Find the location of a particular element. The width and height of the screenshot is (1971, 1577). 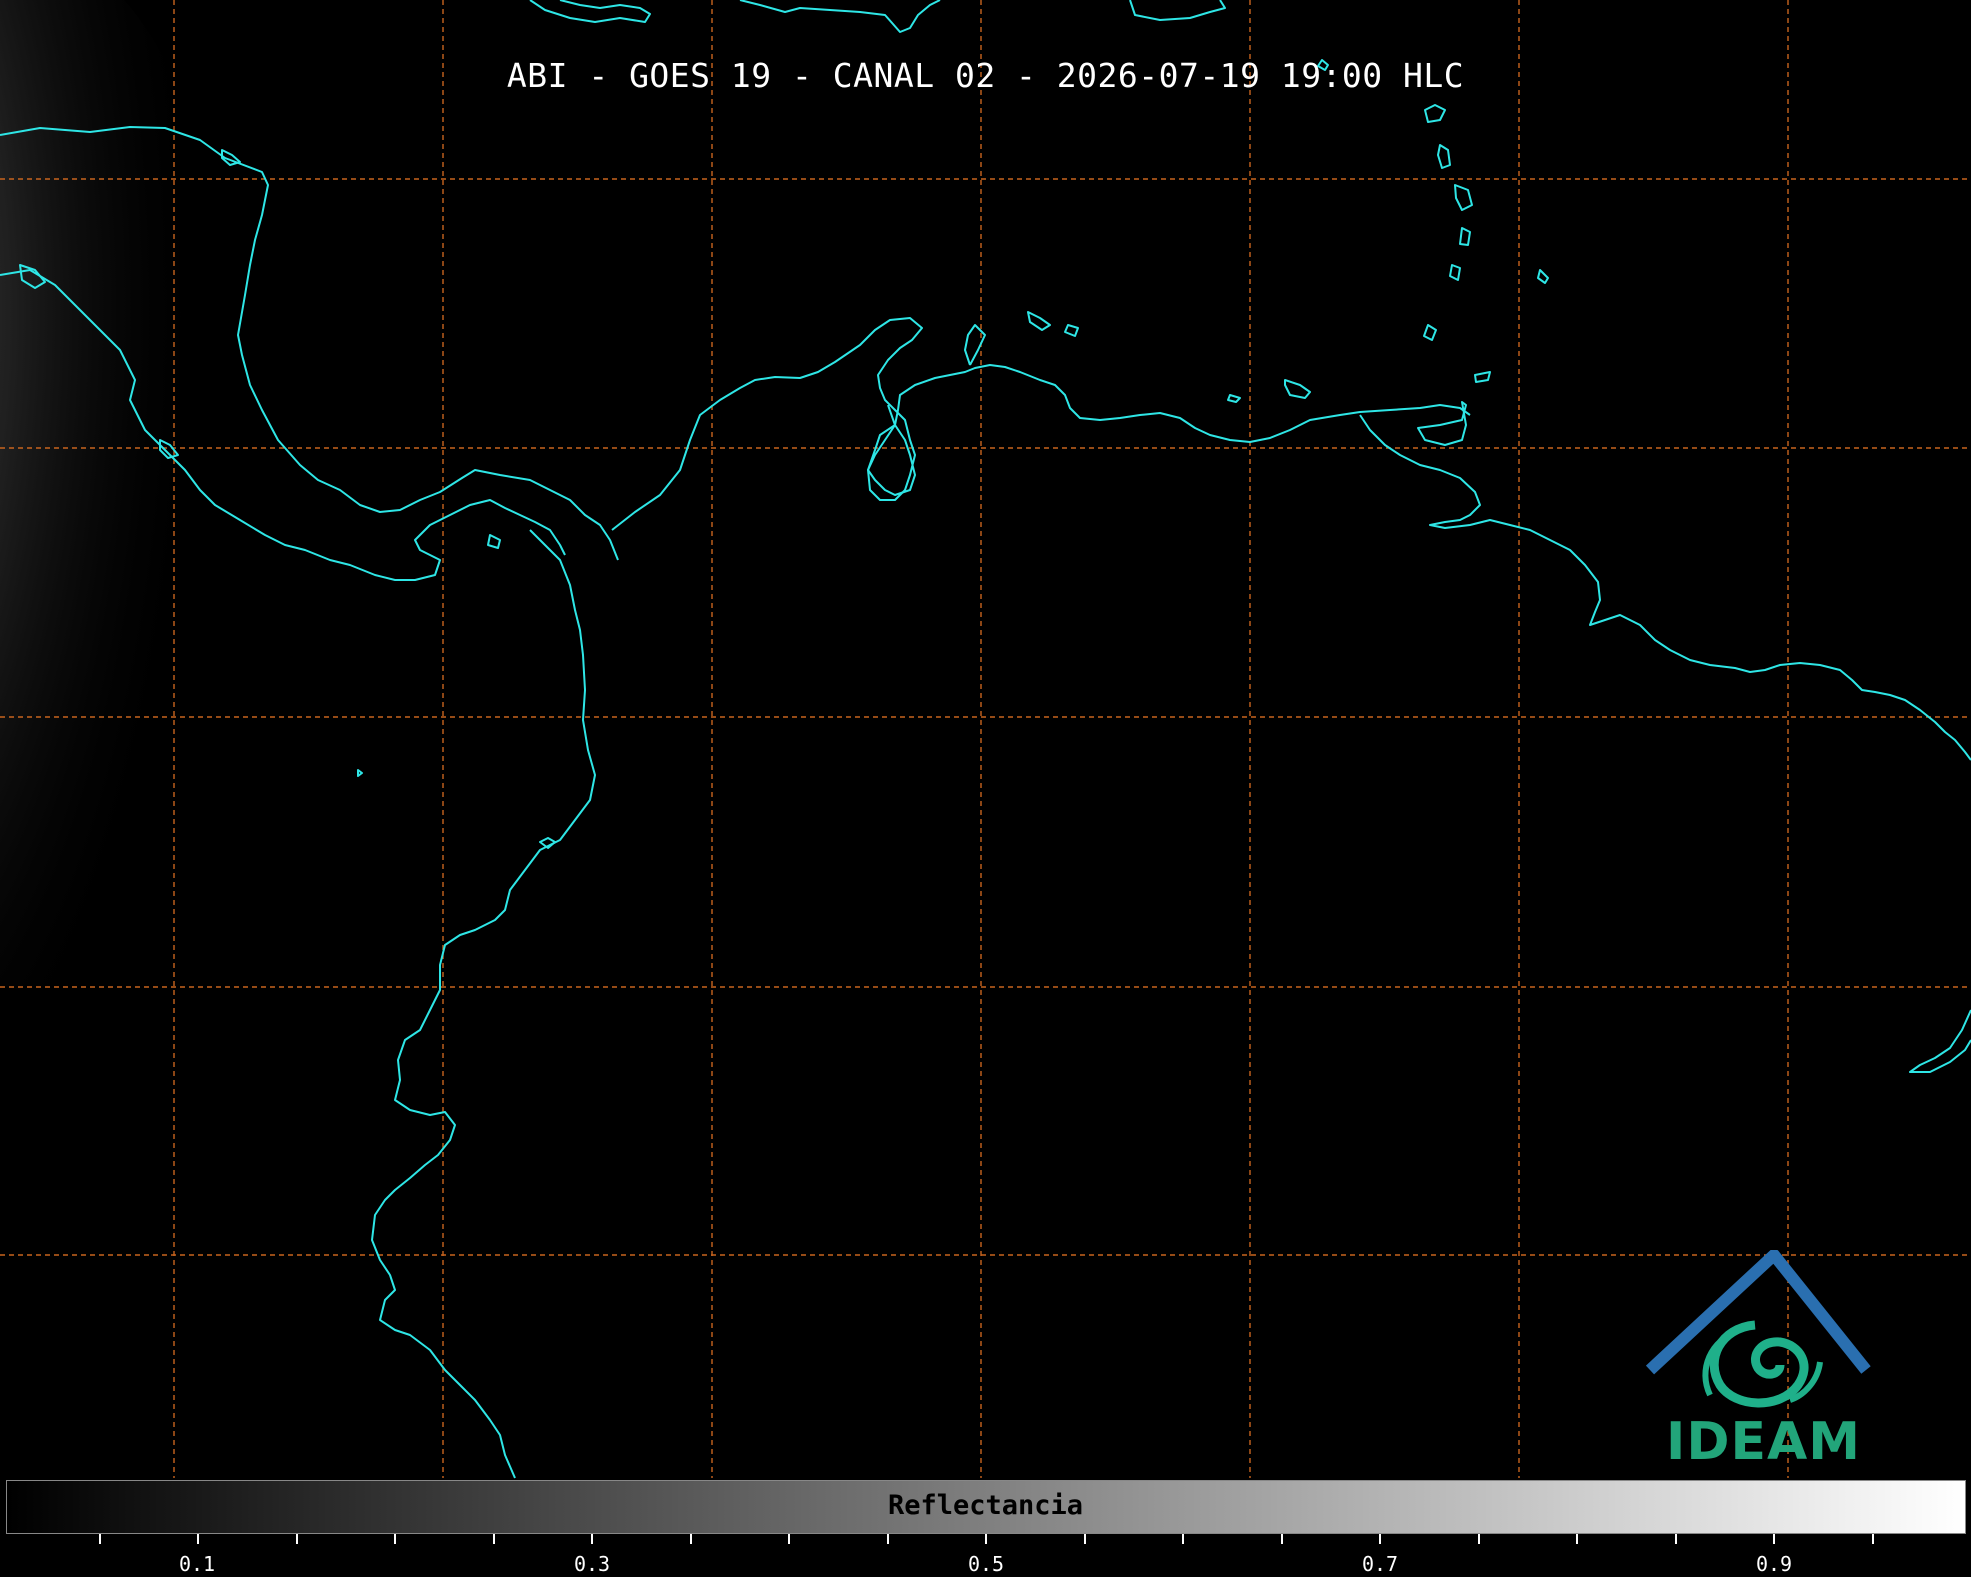

colorbar-tick-label: 0.7 is located at coordinates (1380, 1564).